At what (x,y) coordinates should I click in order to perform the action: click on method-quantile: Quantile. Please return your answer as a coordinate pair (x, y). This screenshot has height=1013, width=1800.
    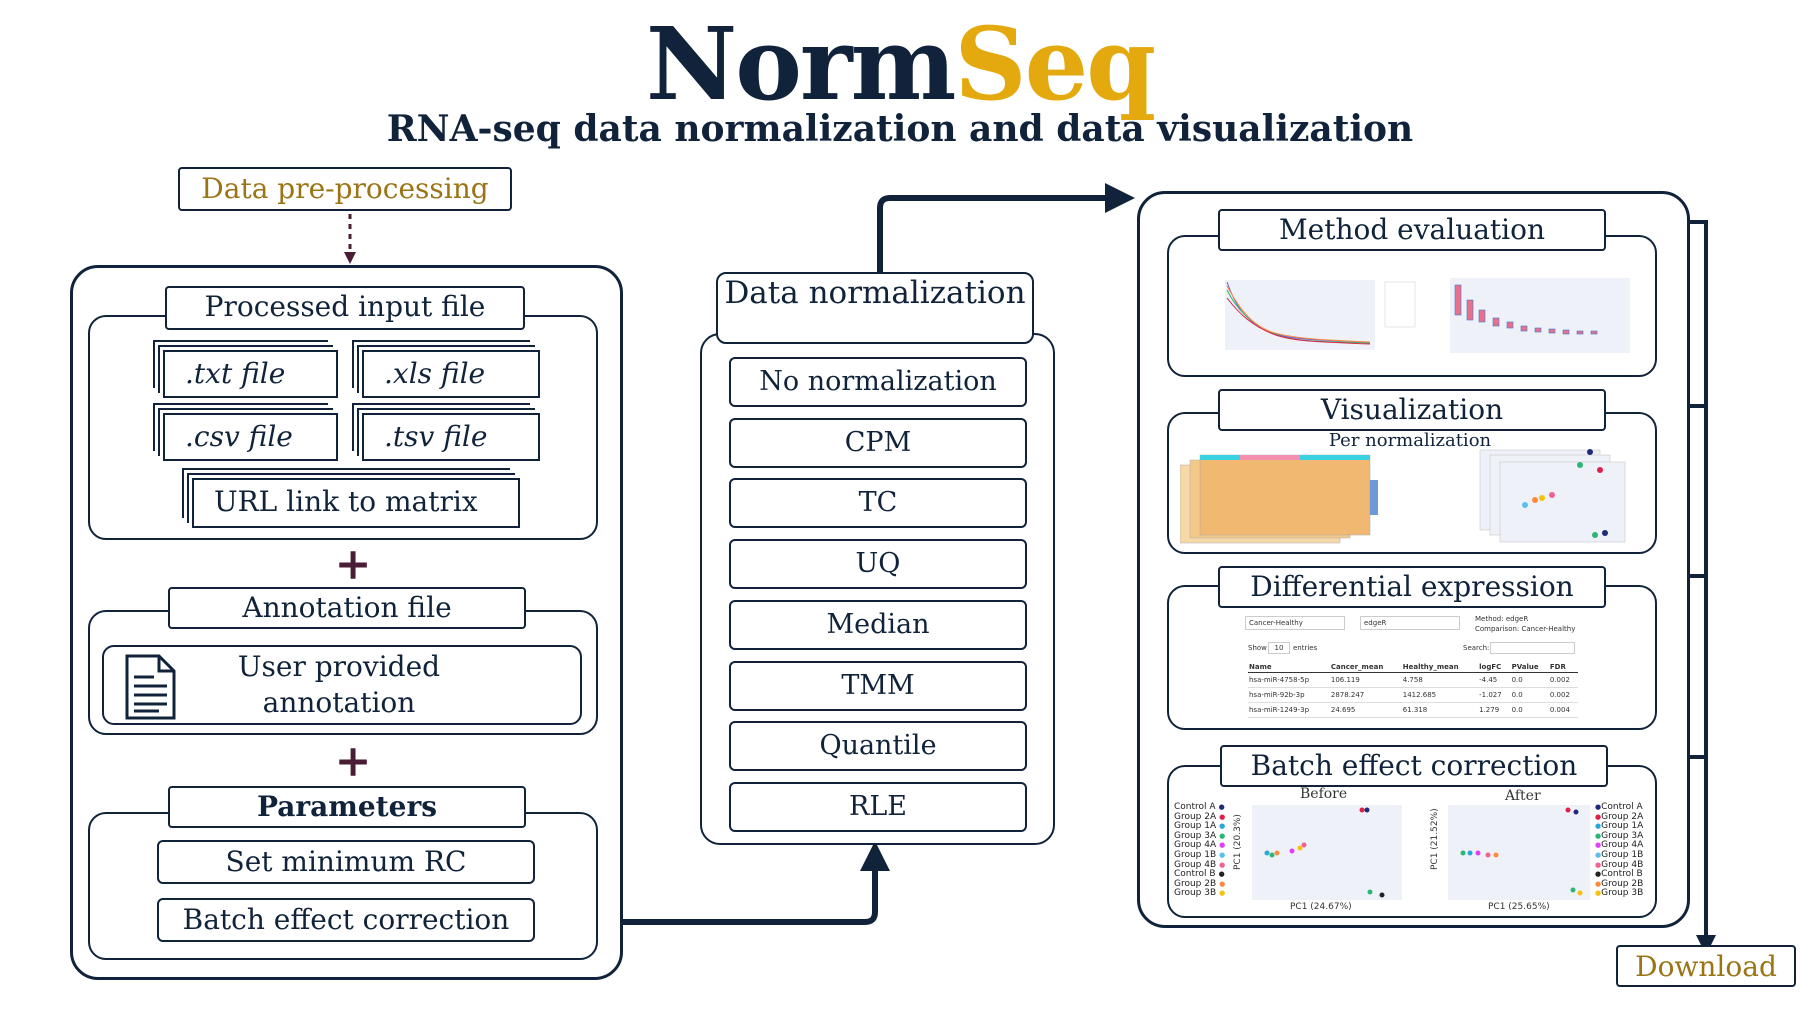
    Looking at the image, I should click on (878, 746).